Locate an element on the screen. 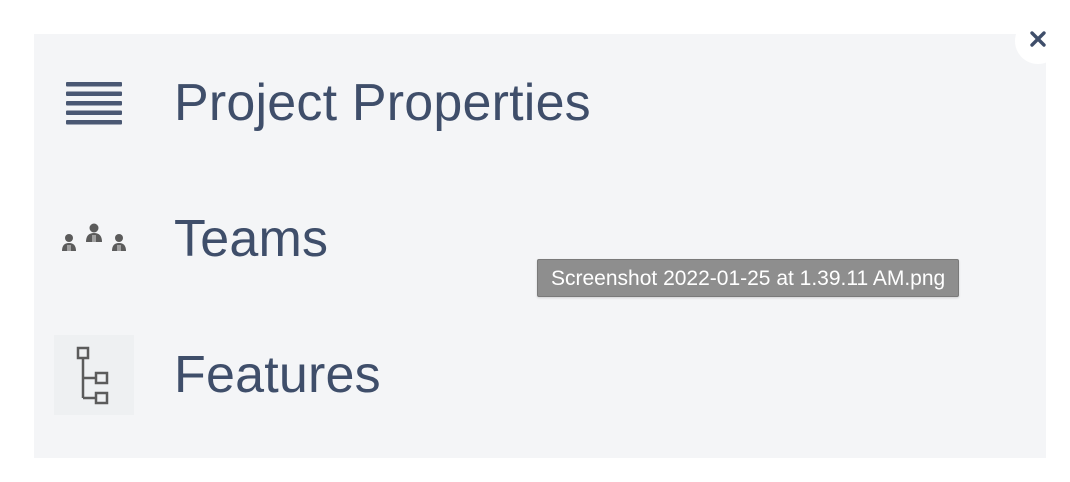 The width and height of the screenshot is (1070, 482). menu-item-label: Features is located at coordinates (277, 375).